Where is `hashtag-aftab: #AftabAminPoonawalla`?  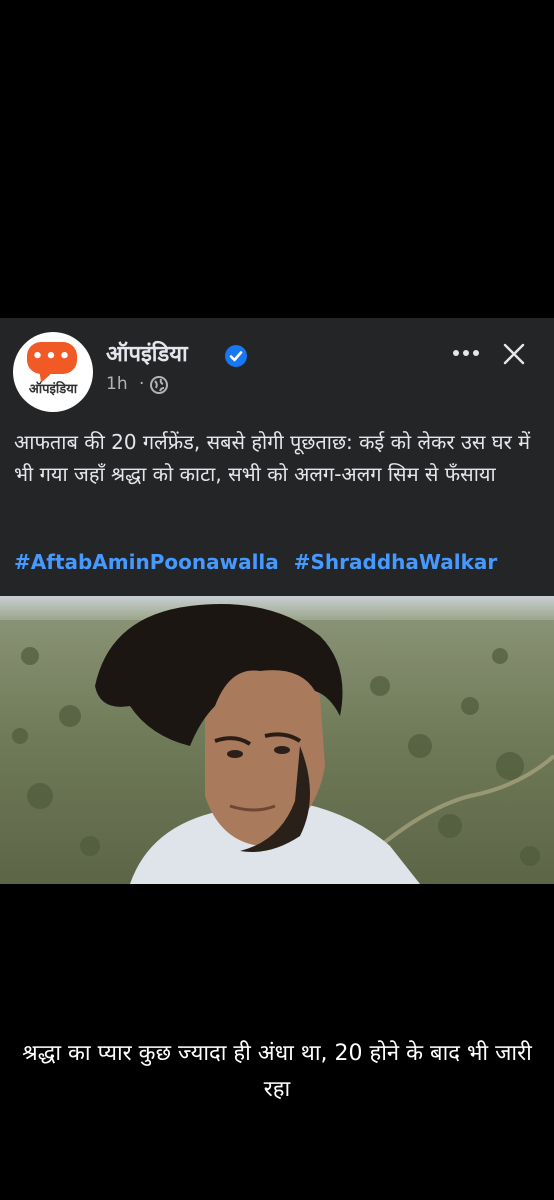 hashtag-aftab: #AftabAminPoonawalla is located at coordinates (146, 562).